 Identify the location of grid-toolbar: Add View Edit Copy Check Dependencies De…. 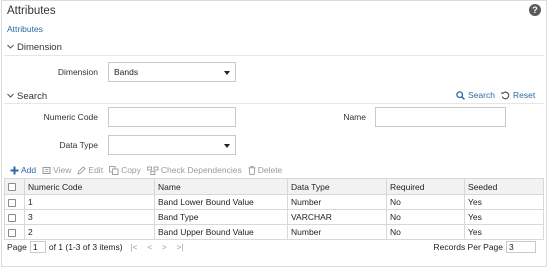
(149, 170).